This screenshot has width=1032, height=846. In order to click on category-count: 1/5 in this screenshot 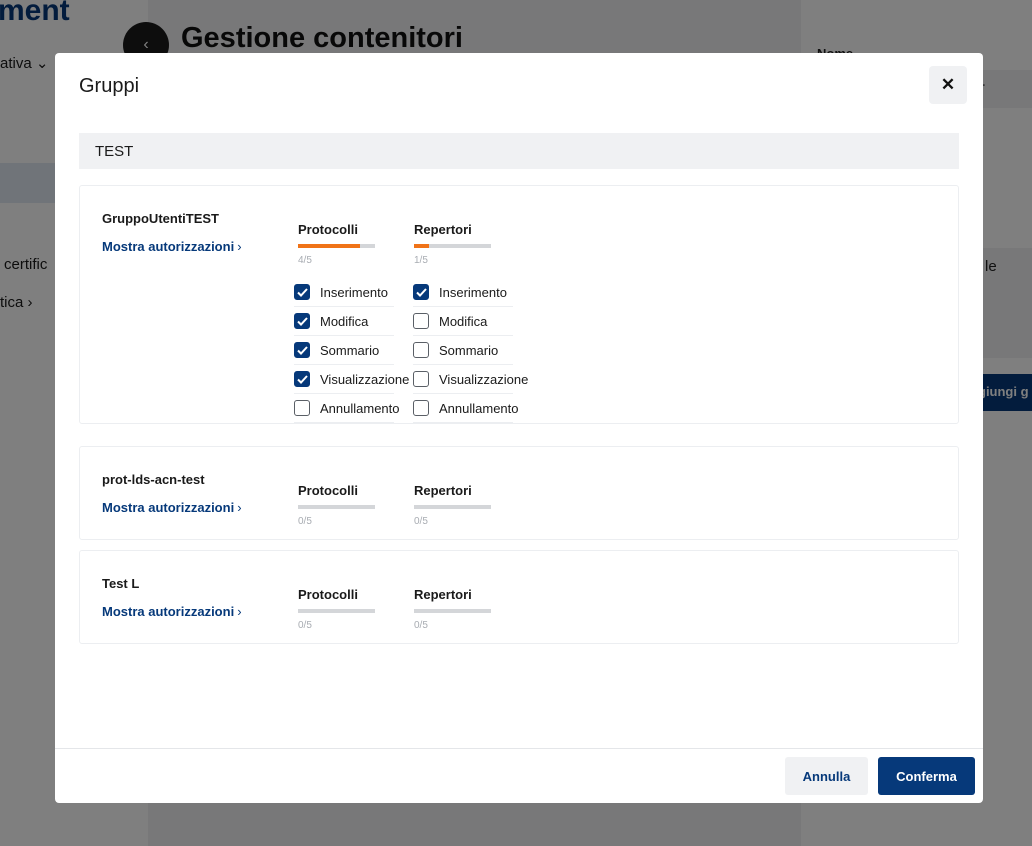, I will do `click(421, 260)`.